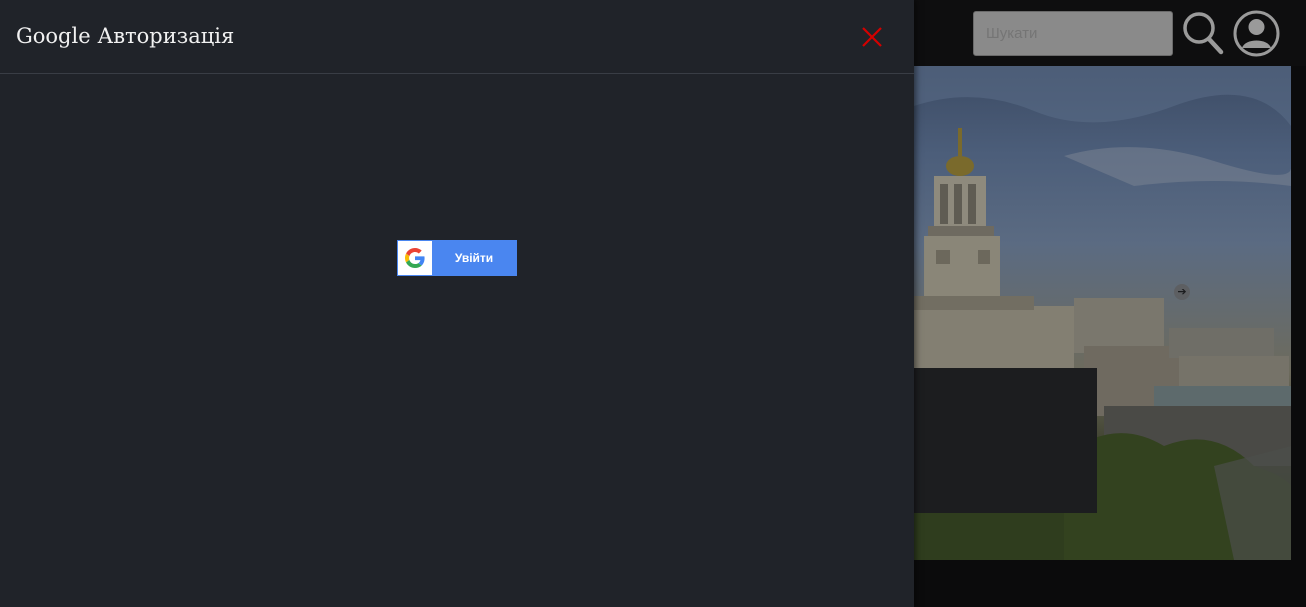 This screenshot has height=607, width=1306. Describe the element at coordinates (1256, 33) in the screenshot. I see `user-account-icon` at that location.